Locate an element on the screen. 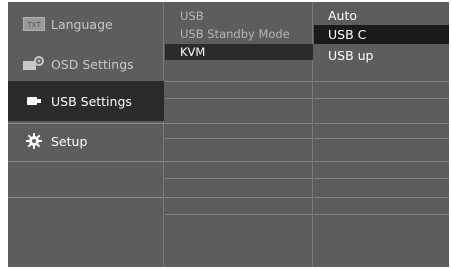 This screenshot has width=451, height=269. menu-item-usb-settings: USB Settings is located at coordinates (86, 101).